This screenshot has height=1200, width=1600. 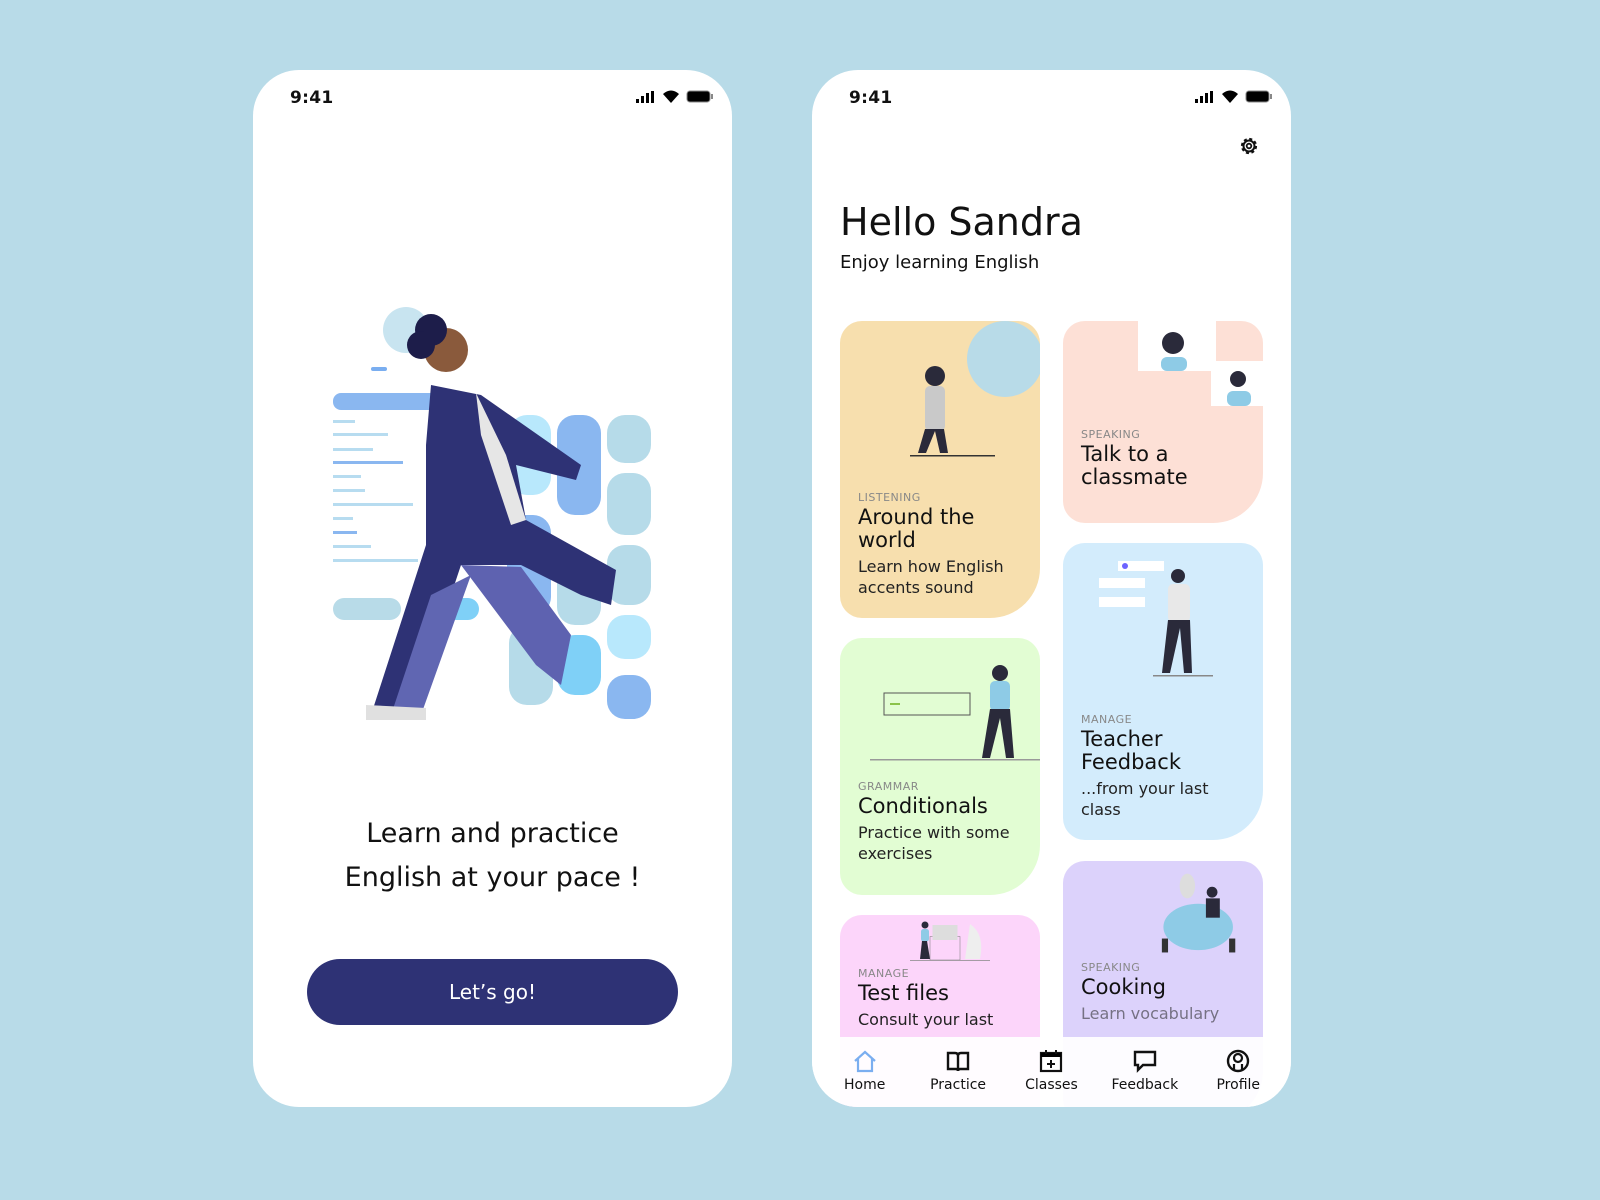 What do you see at coordinates (492, 833) in the screenshot?
I see `tagline-line-1: Learn and practice` at bounding box center [492, 833].